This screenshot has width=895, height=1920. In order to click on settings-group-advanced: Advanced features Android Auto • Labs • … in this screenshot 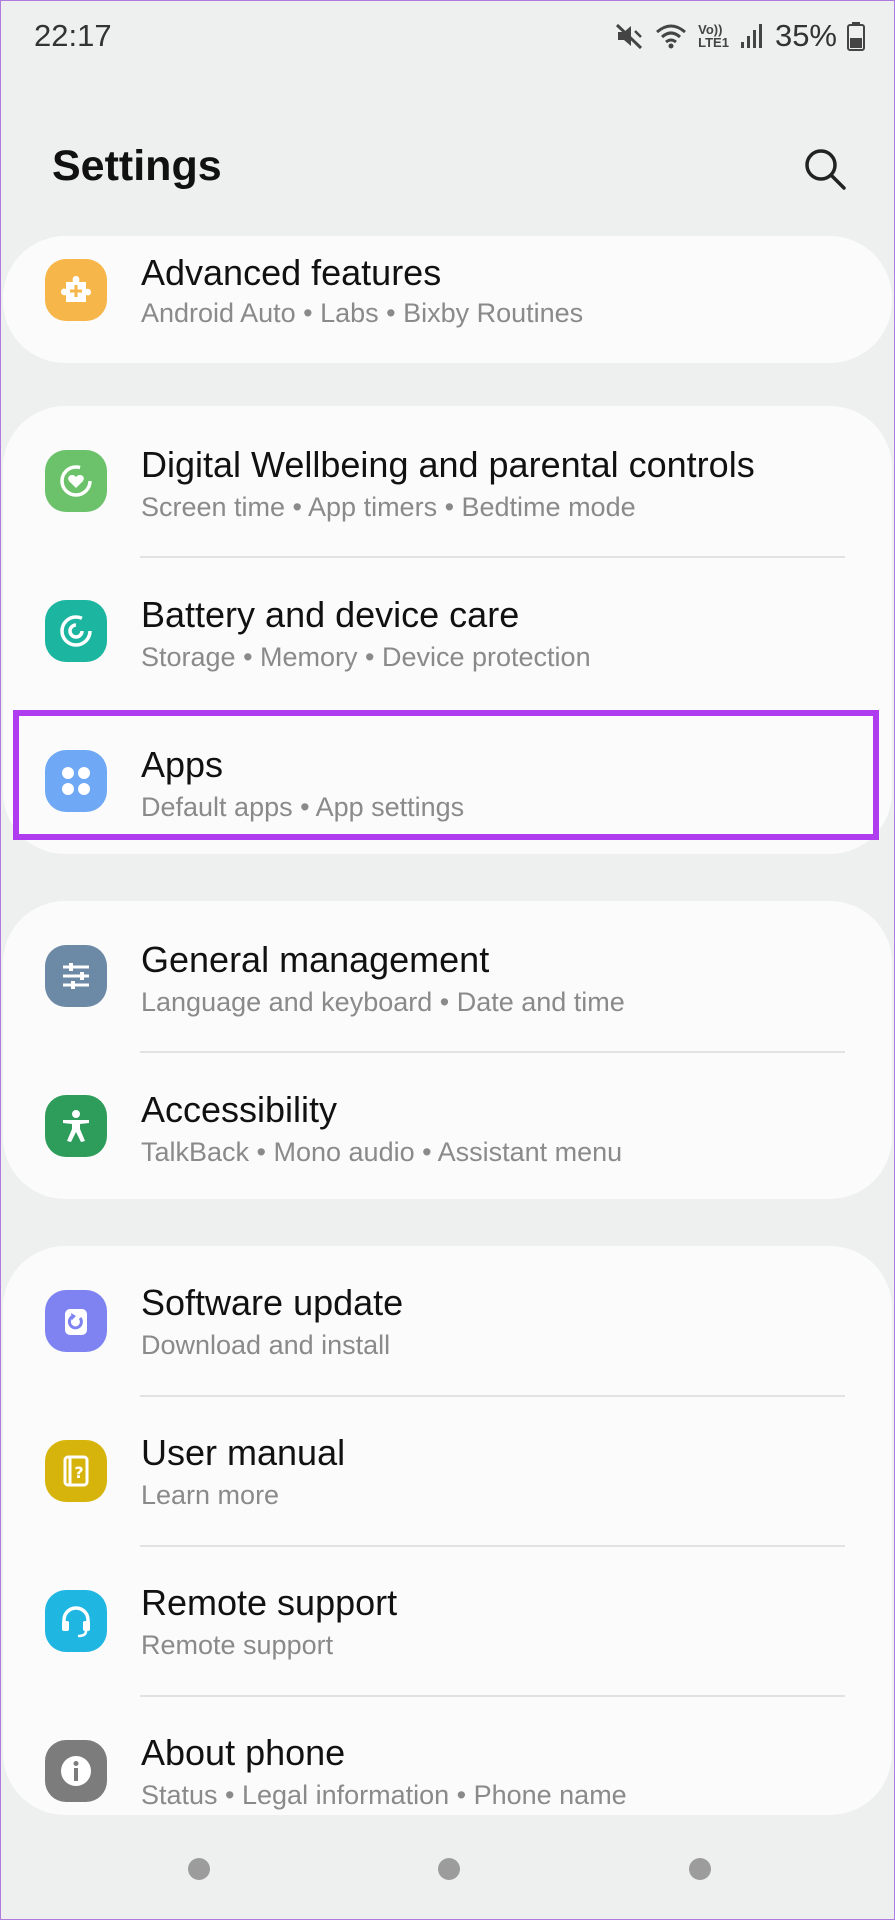, I will do `click(447, 299)`.